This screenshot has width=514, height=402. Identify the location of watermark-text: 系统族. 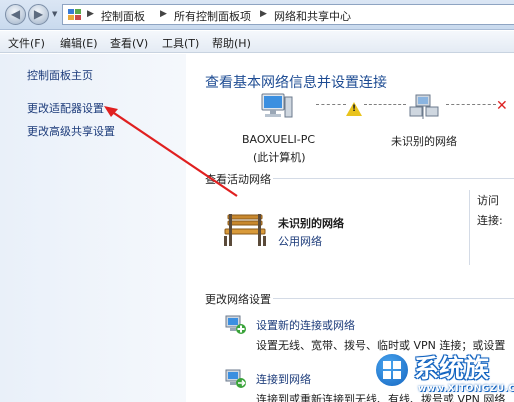
(452, 368).